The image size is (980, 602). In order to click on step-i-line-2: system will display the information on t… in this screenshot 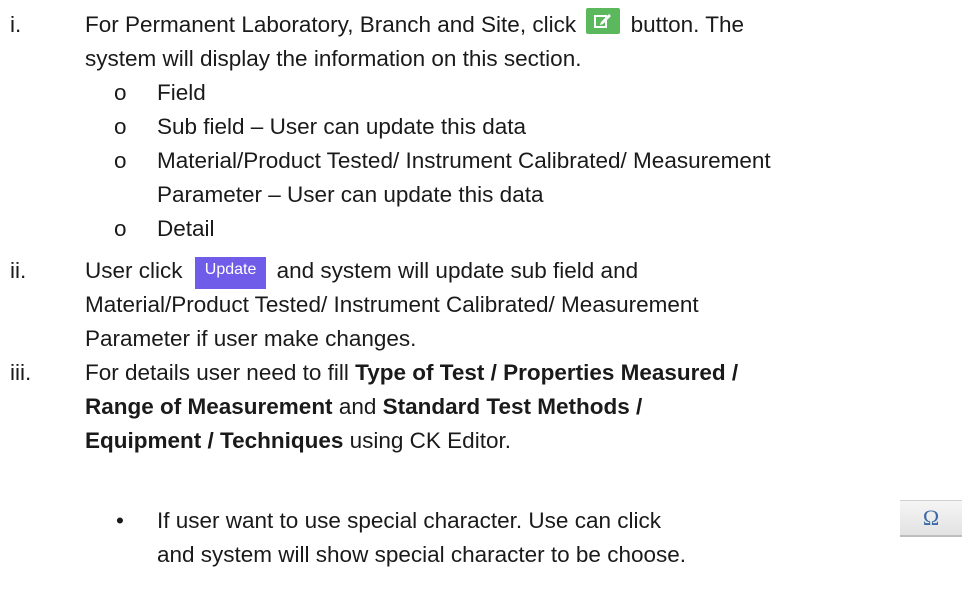, I will do `click(333, 58)`.